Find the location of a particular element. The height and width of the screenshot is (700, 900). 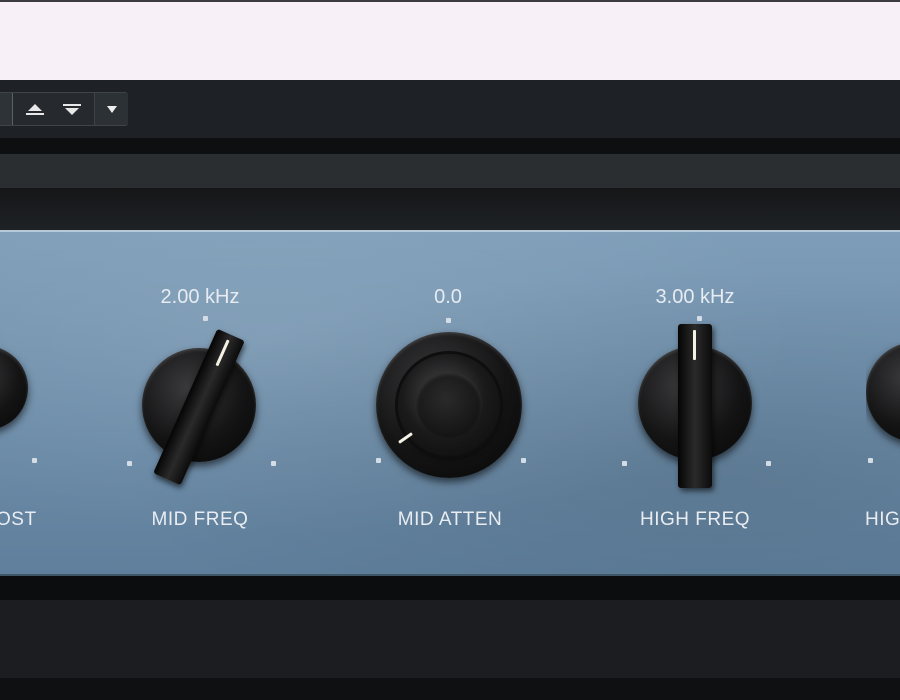

high-freq-label: HIGH FREQ is located at coordinates (695, 519).